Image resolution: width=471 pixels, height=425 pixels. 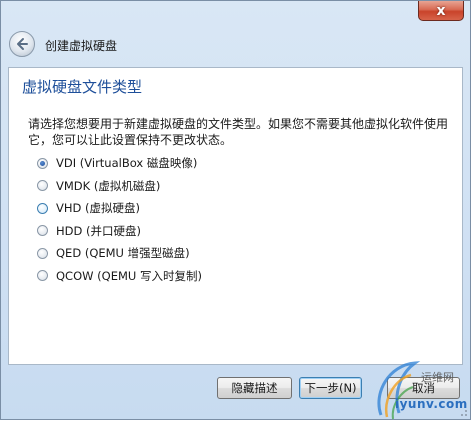 What do you see at coordinates (129, 275) in the screenshot?
I see `option-label: QCOW (QEMU 写入时复制)` at bounding box center [129, 275].